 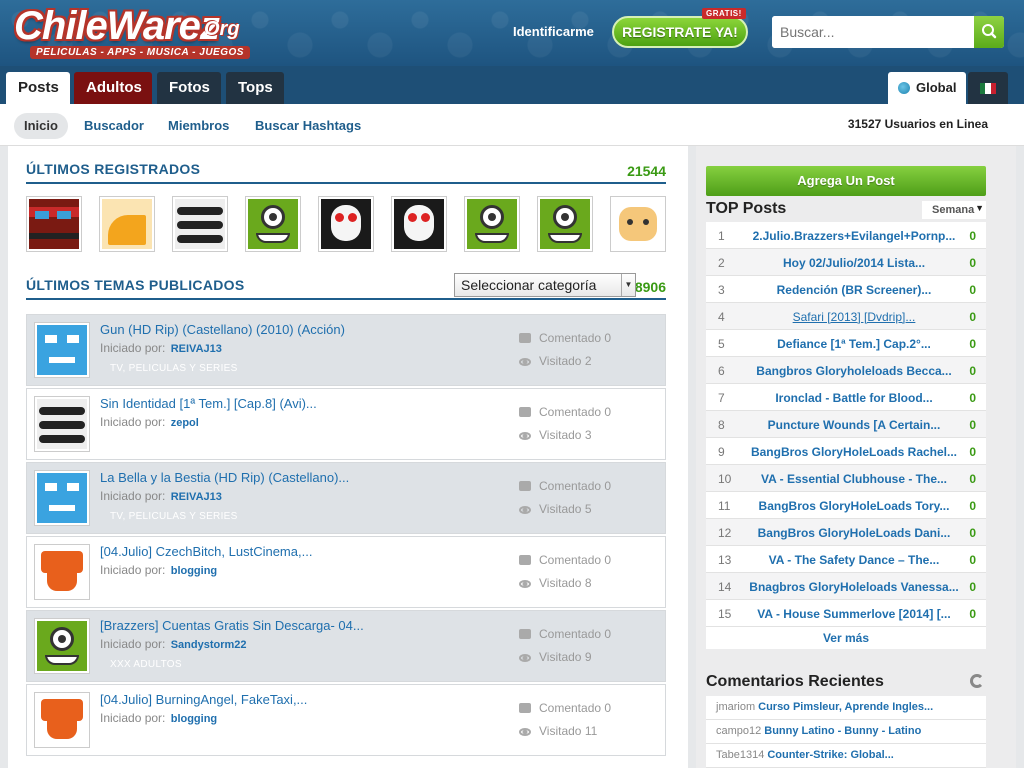 I want to click on tab-adultos: Adultos, so click(x=113, y=88).